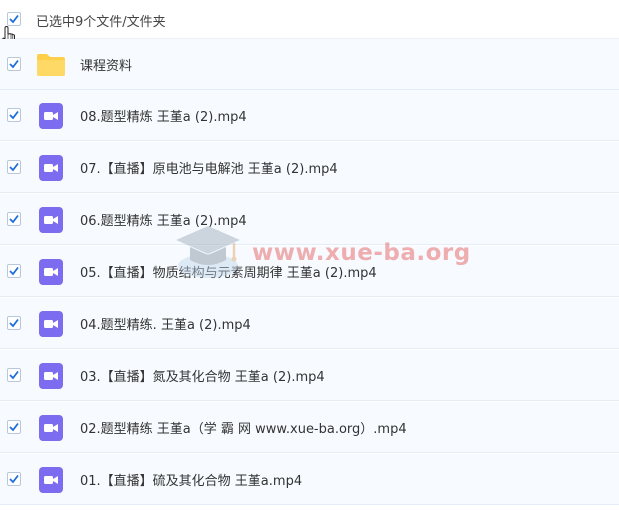  Describe the element at coordinates (163, 115) in the screenshot. I see `item-name: 08.题型精炼 王堇a (2).mp4` at that location.